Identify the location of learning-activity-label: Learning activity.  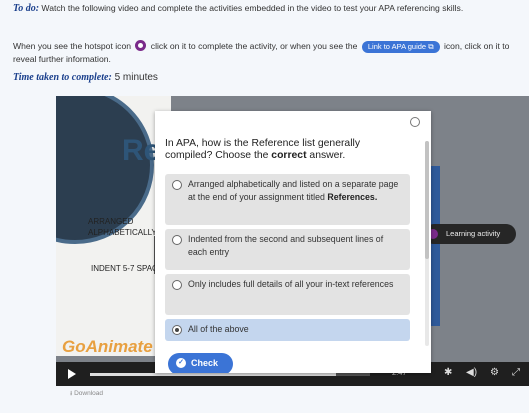
(473, 233).